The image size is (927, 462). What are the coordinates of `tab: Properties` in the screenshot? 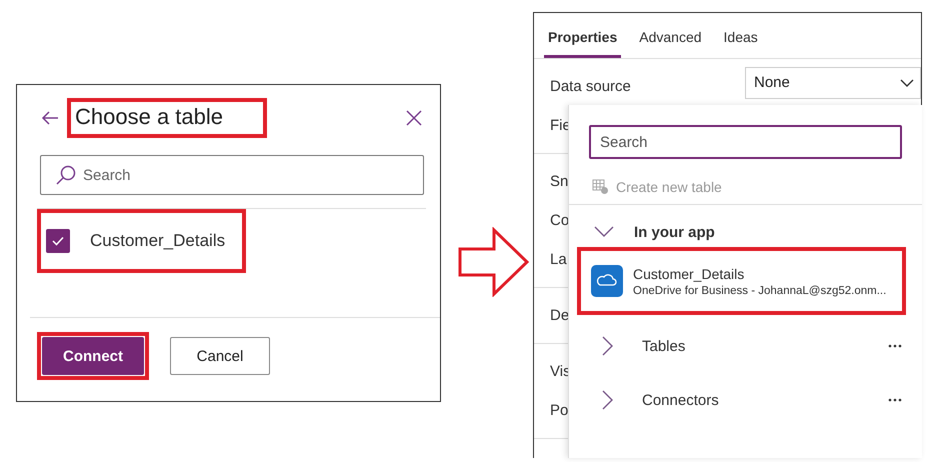 It's located at (583, 42).